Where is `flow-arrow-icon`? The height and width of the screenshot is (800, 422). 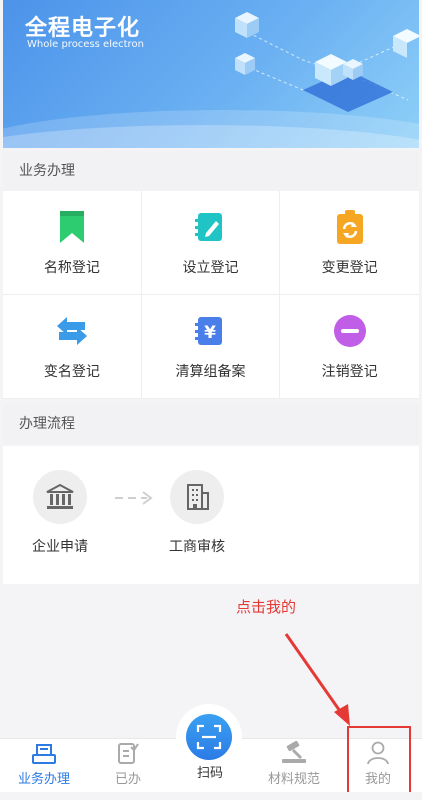
flow-arrow-icon is located at coordinates (134, 498).